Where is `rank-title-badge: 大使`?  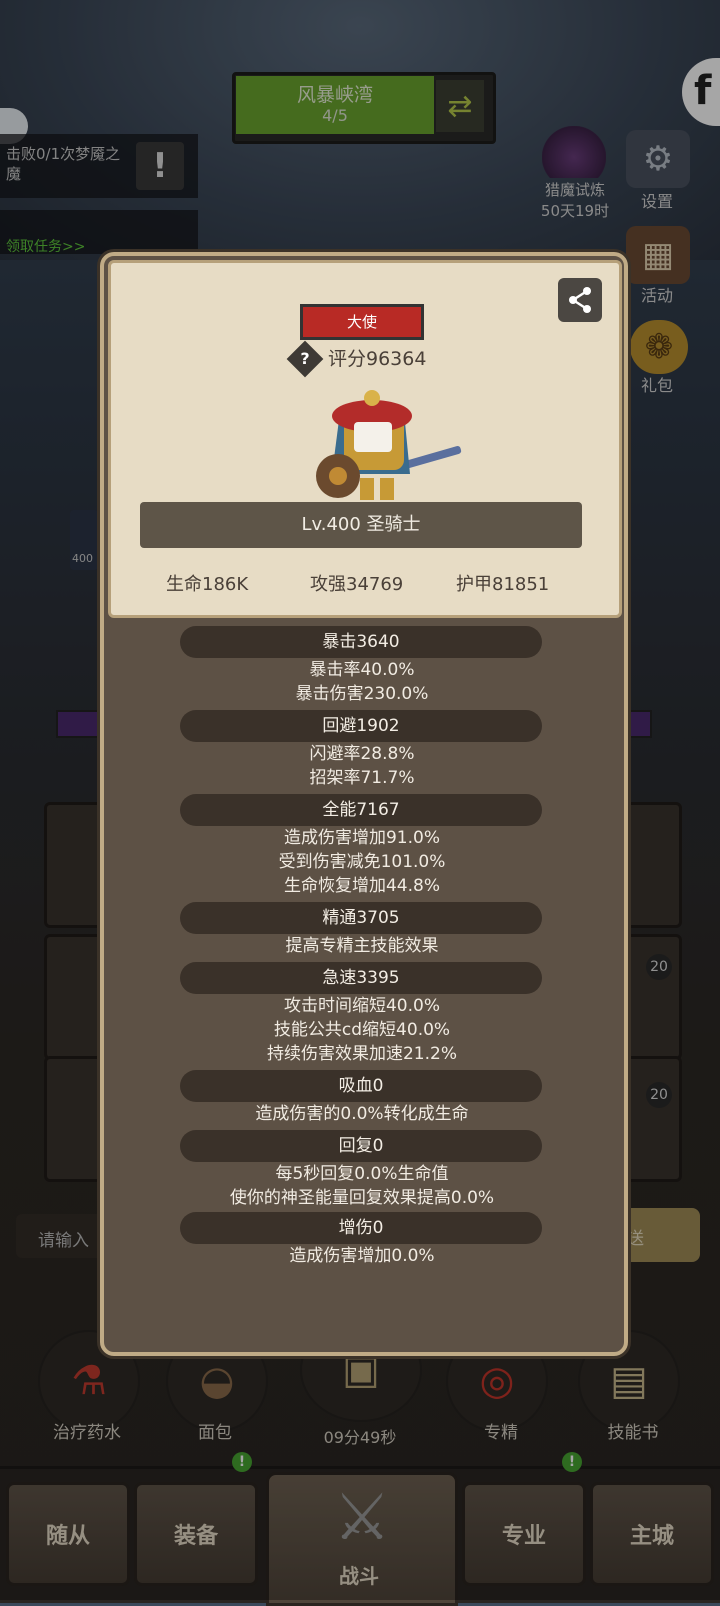 rank-title-badge: 大使 is located at coordinates (362, 322).